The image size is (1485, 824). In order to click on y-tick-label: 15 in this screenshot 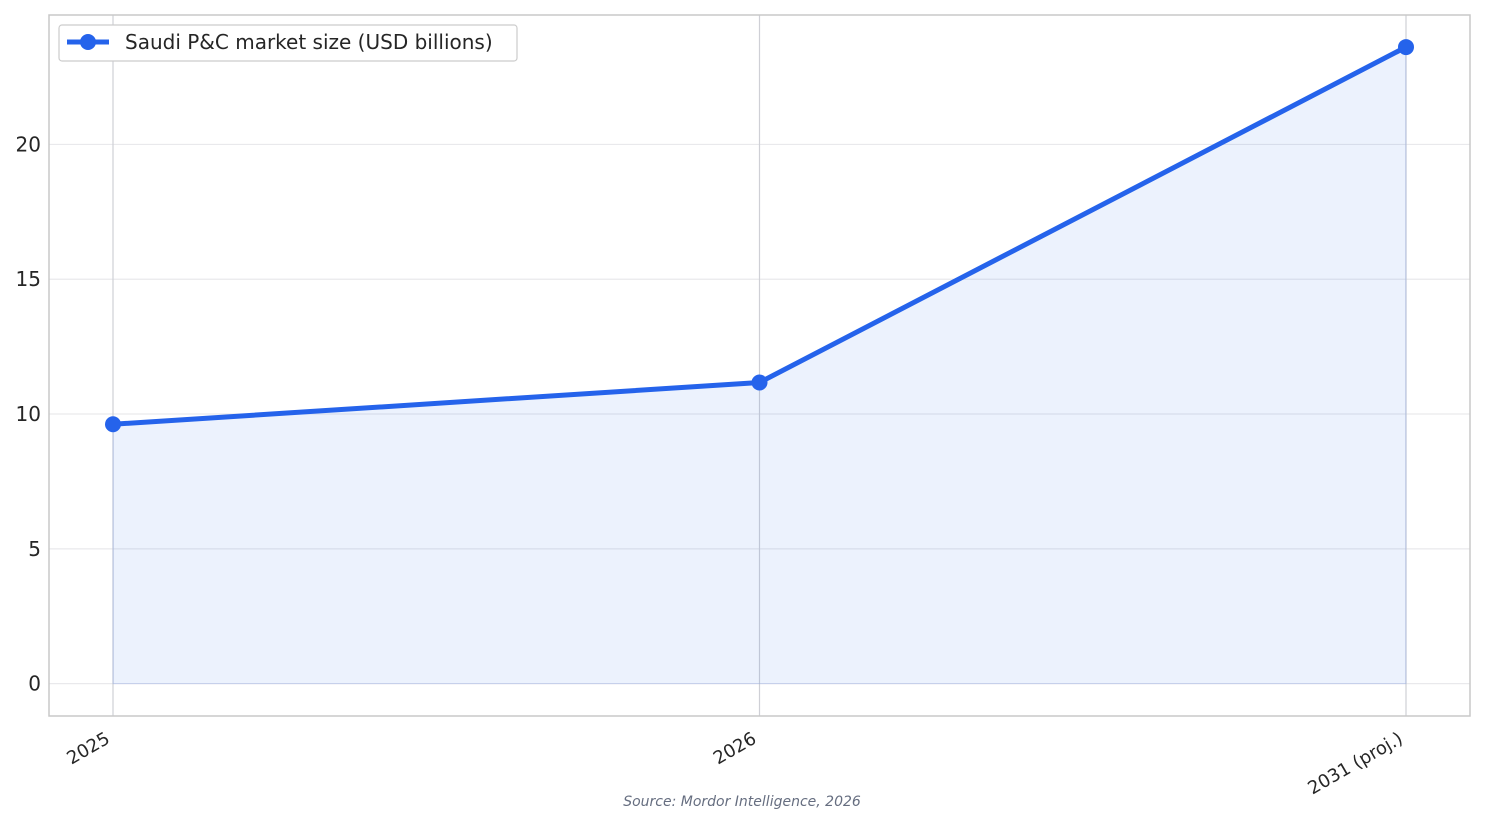, I will do `click(28, 279)`.